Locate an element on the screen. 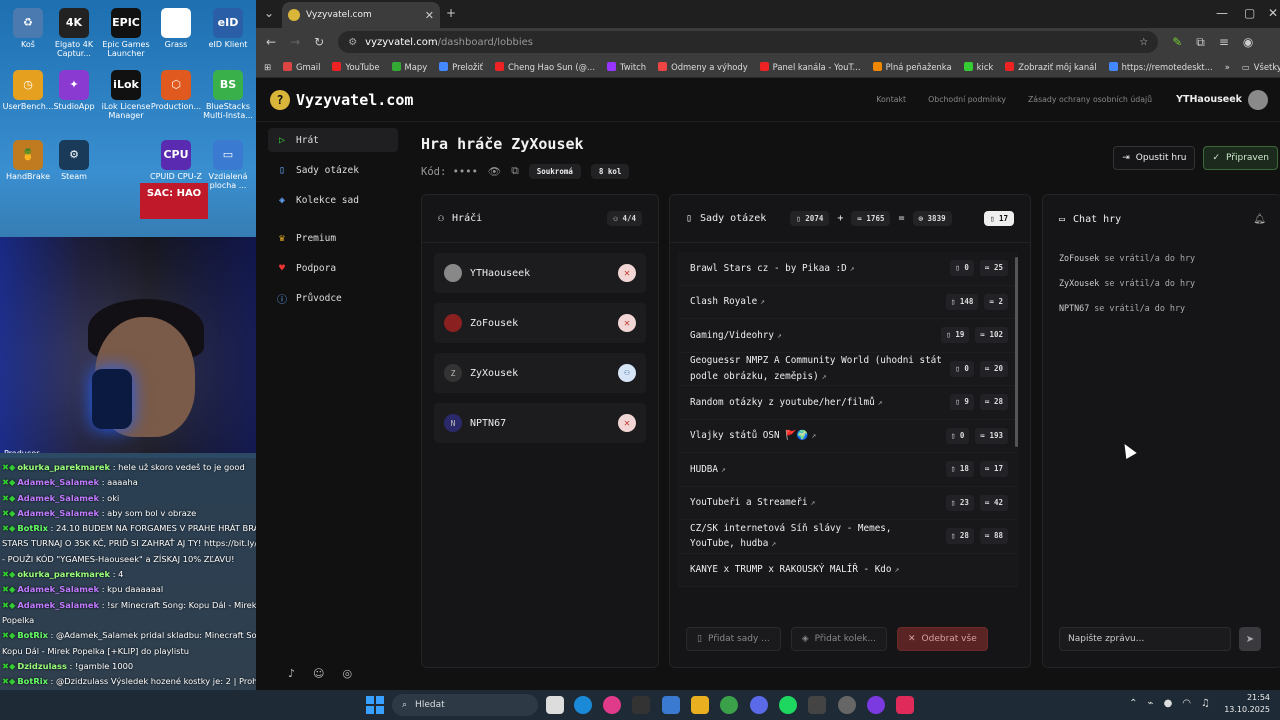  bookmark-star-icon: ☆ is located at coordinates (1143, 42).